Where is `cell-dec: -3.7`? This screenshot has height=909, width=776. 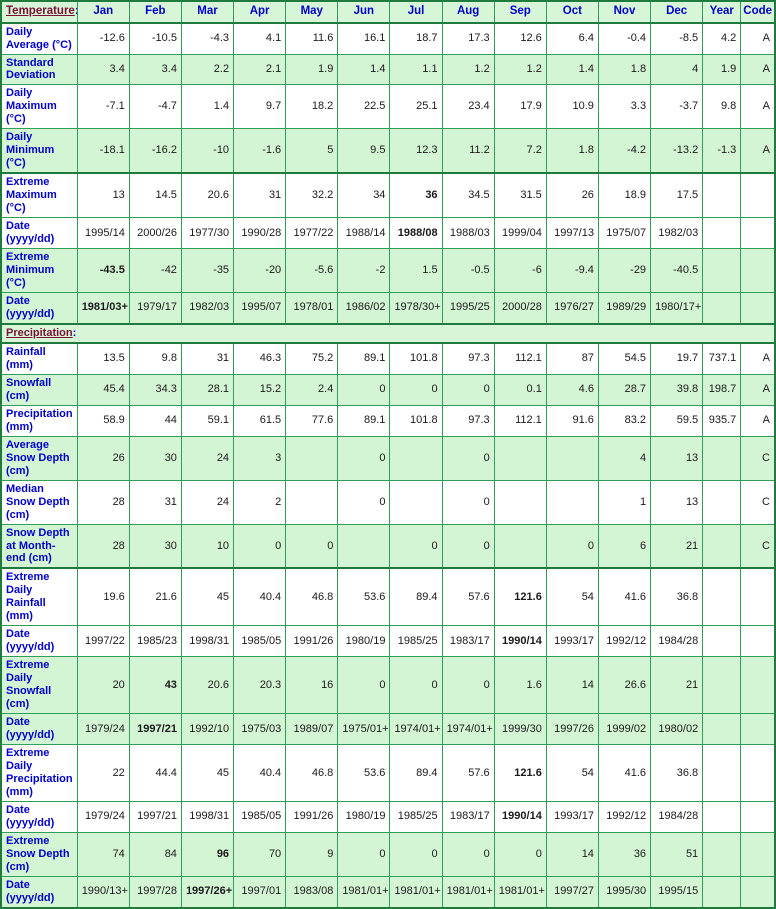 cell-dec: -3.7 is located at coordinates (677, 107).